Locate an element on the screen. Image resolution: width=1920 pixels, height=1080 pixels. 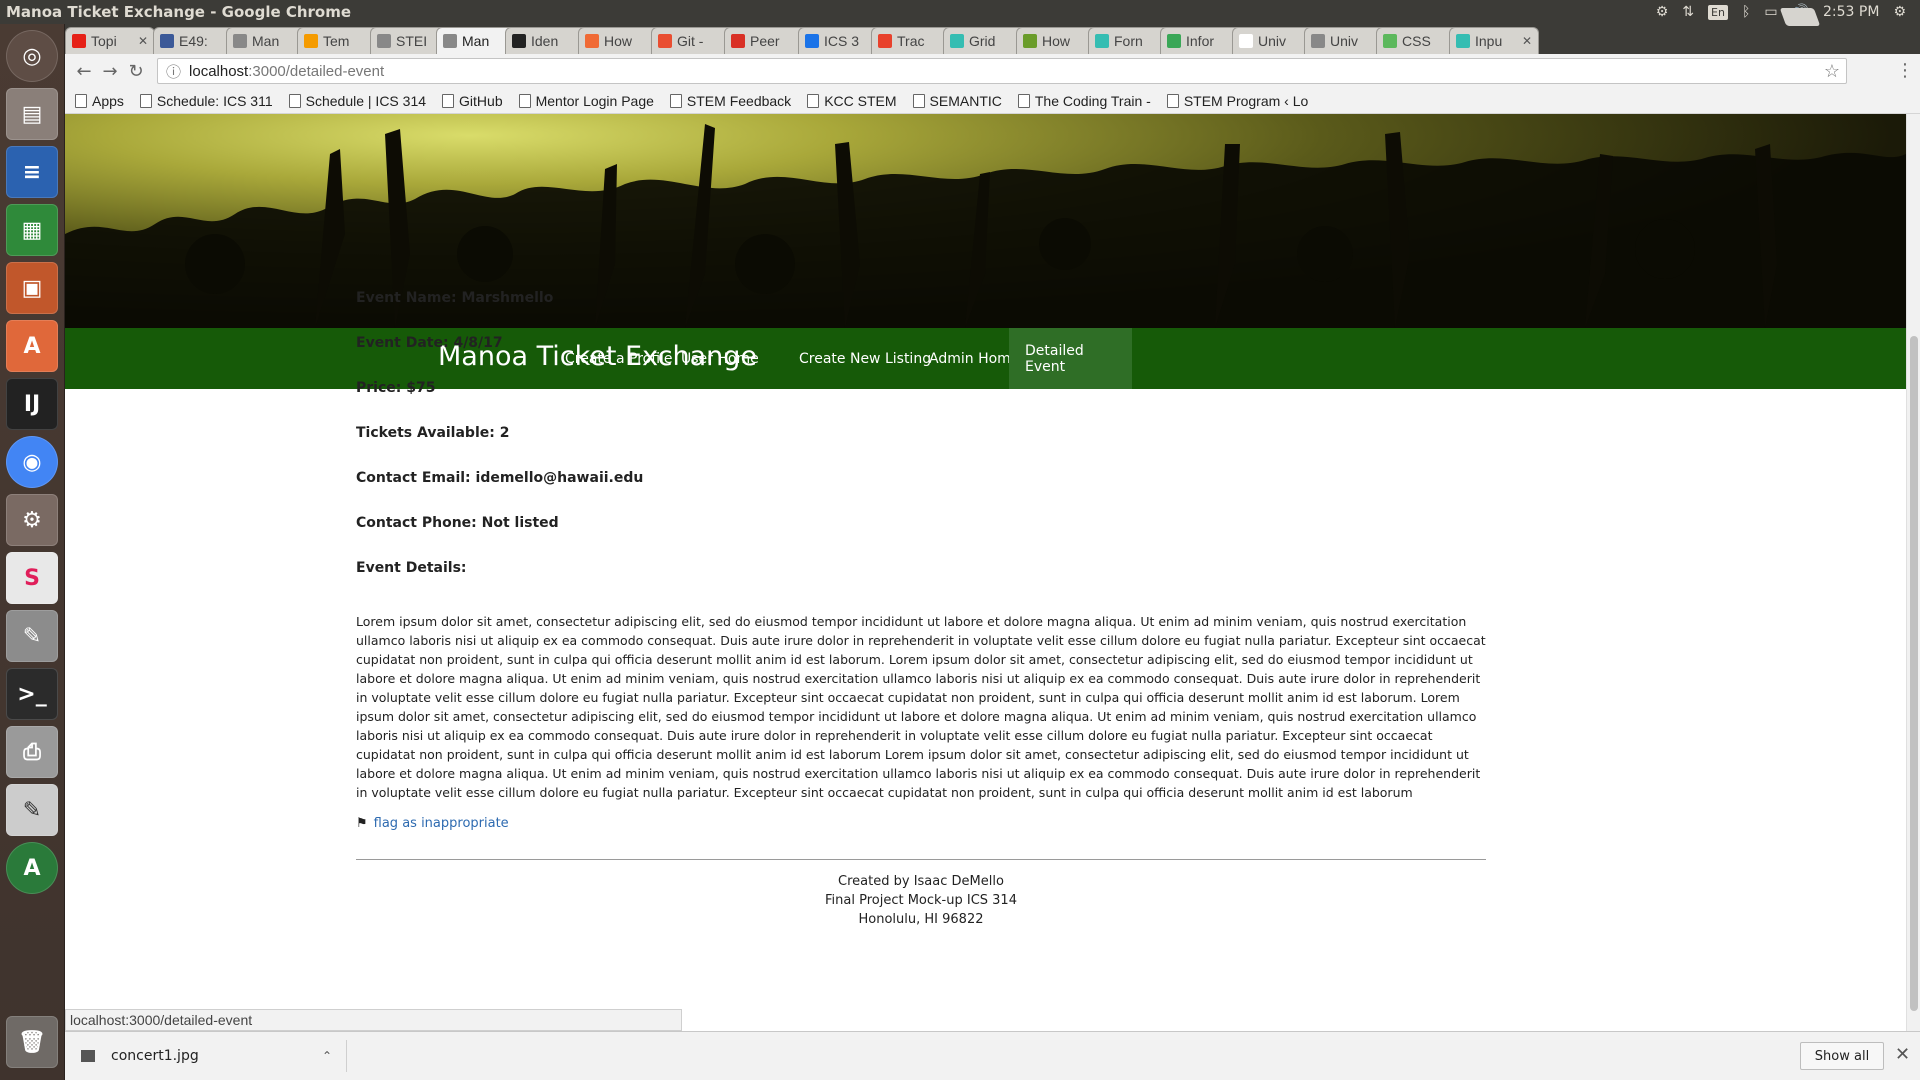
bookmark-item: Mentor Login Page is located at coordinates (586, 100).